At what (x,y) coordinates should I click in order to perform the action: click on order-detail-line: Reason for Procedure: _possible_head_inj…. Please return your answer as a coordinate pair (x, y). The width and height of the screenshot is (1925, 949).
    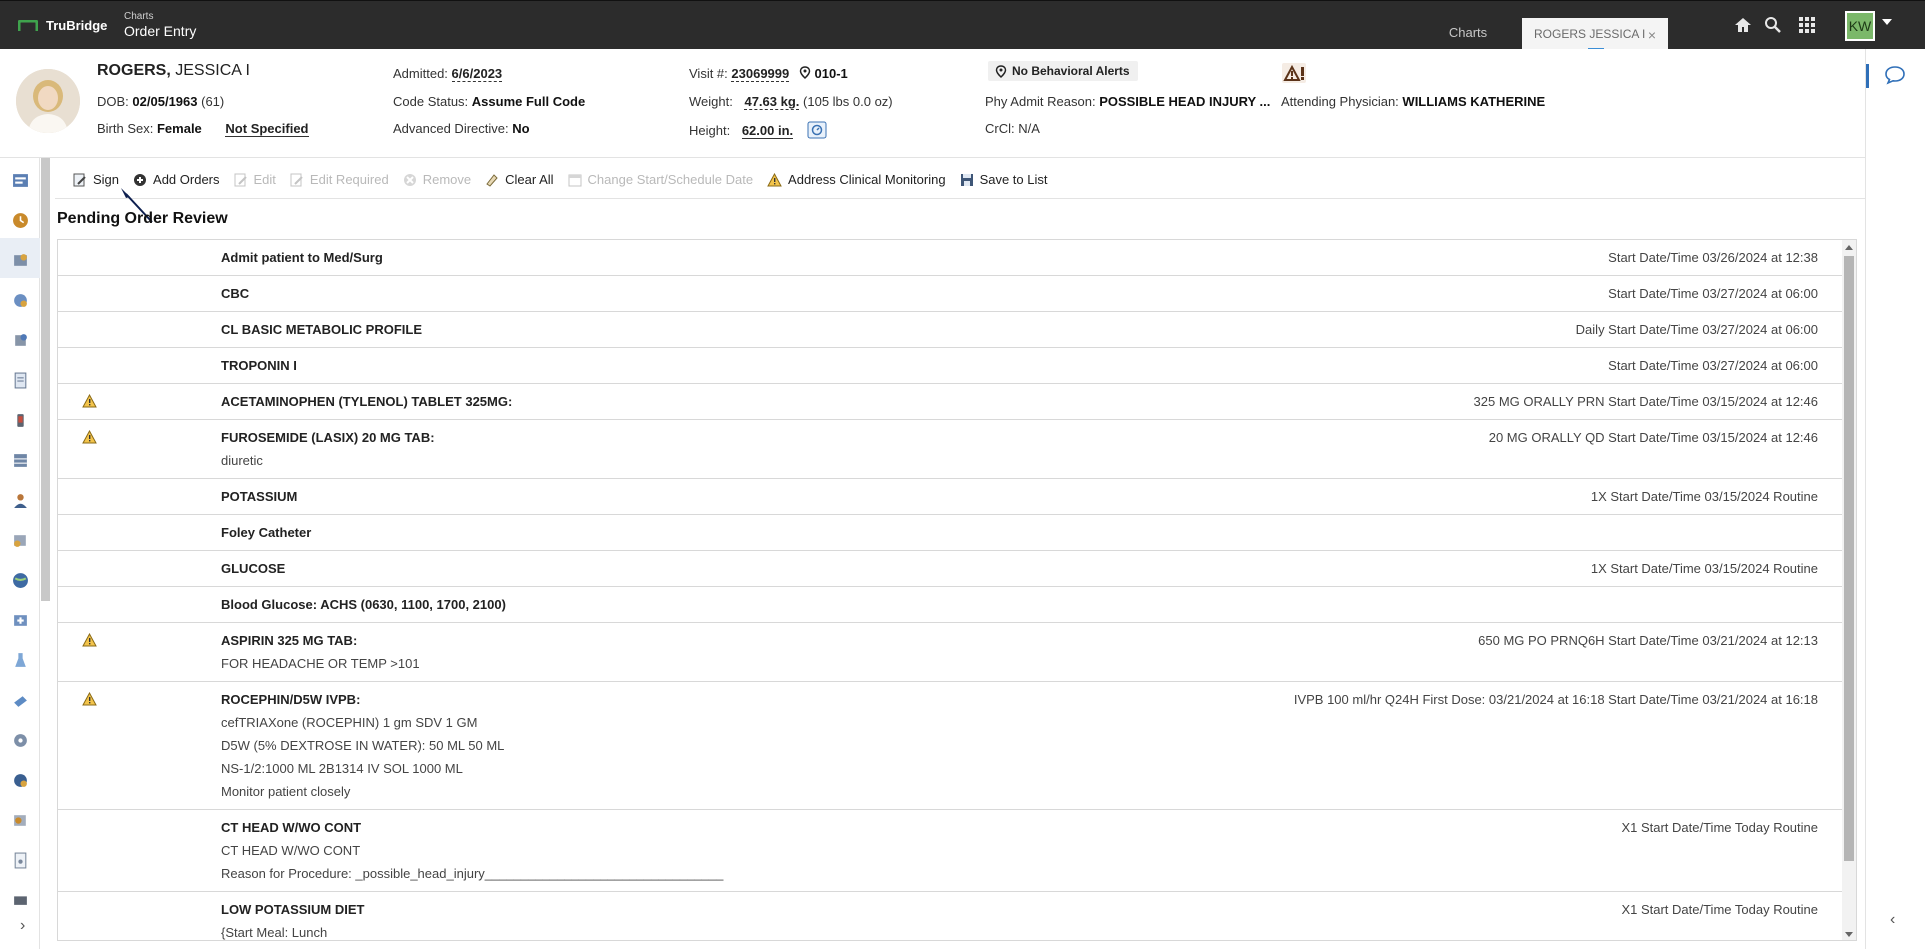
    Looking at the image, I should click on (472, 873).